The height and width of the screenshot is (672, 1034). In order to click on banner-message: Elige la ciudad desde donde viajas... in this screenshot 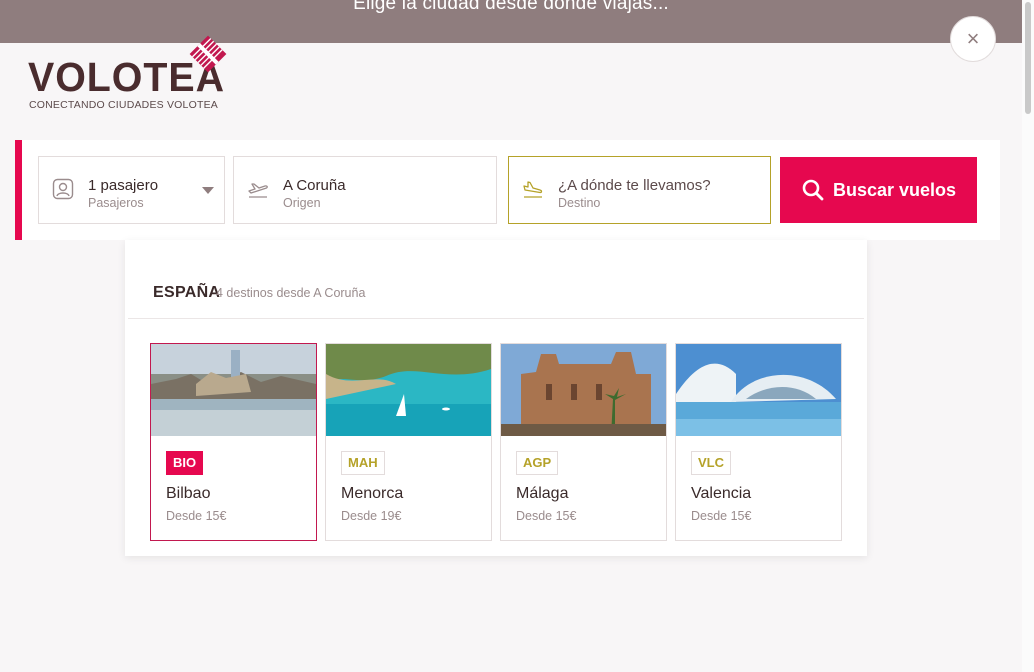, I will do `click(511, 7)`.